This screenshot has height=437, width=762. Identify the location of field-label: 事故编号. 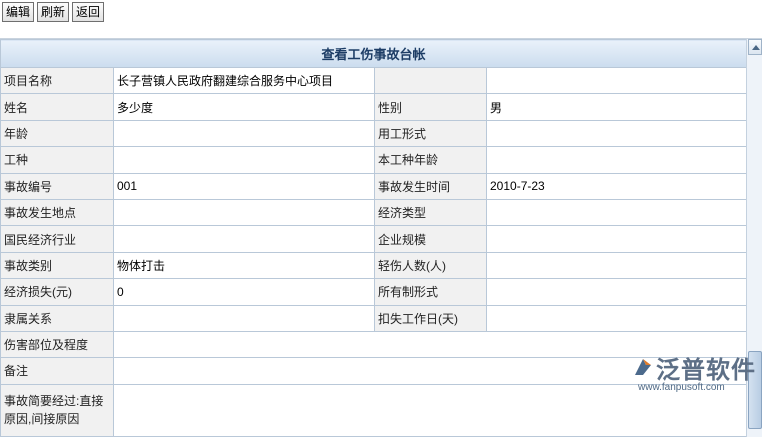
(57, 186).